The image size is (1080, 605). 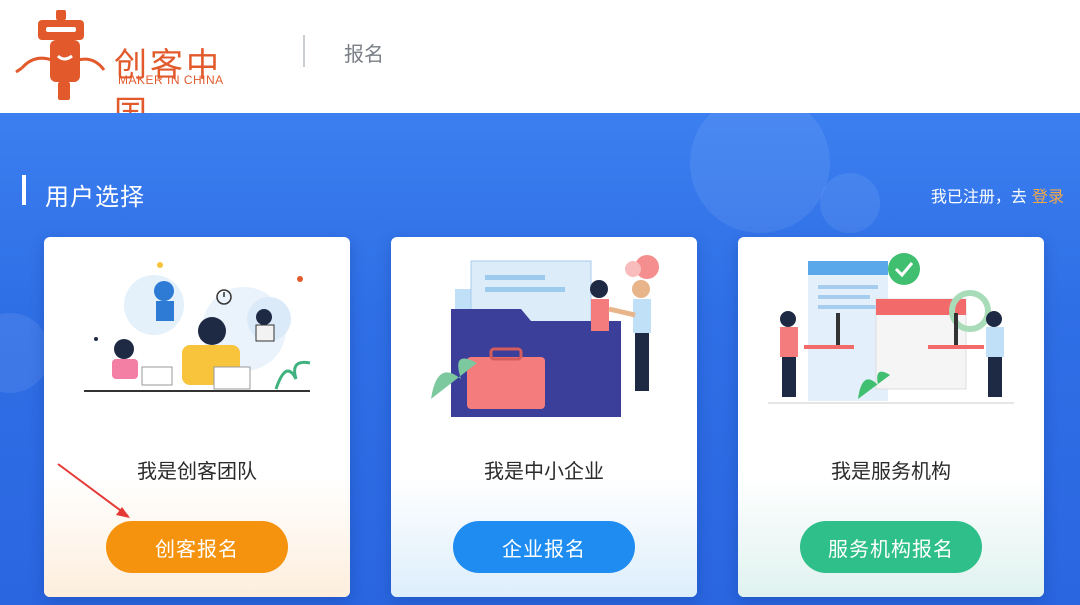 What do you see at coordinates (364, 54) in the screenshot?
I see `page-title: 报名` at bounding box center [364, 54].